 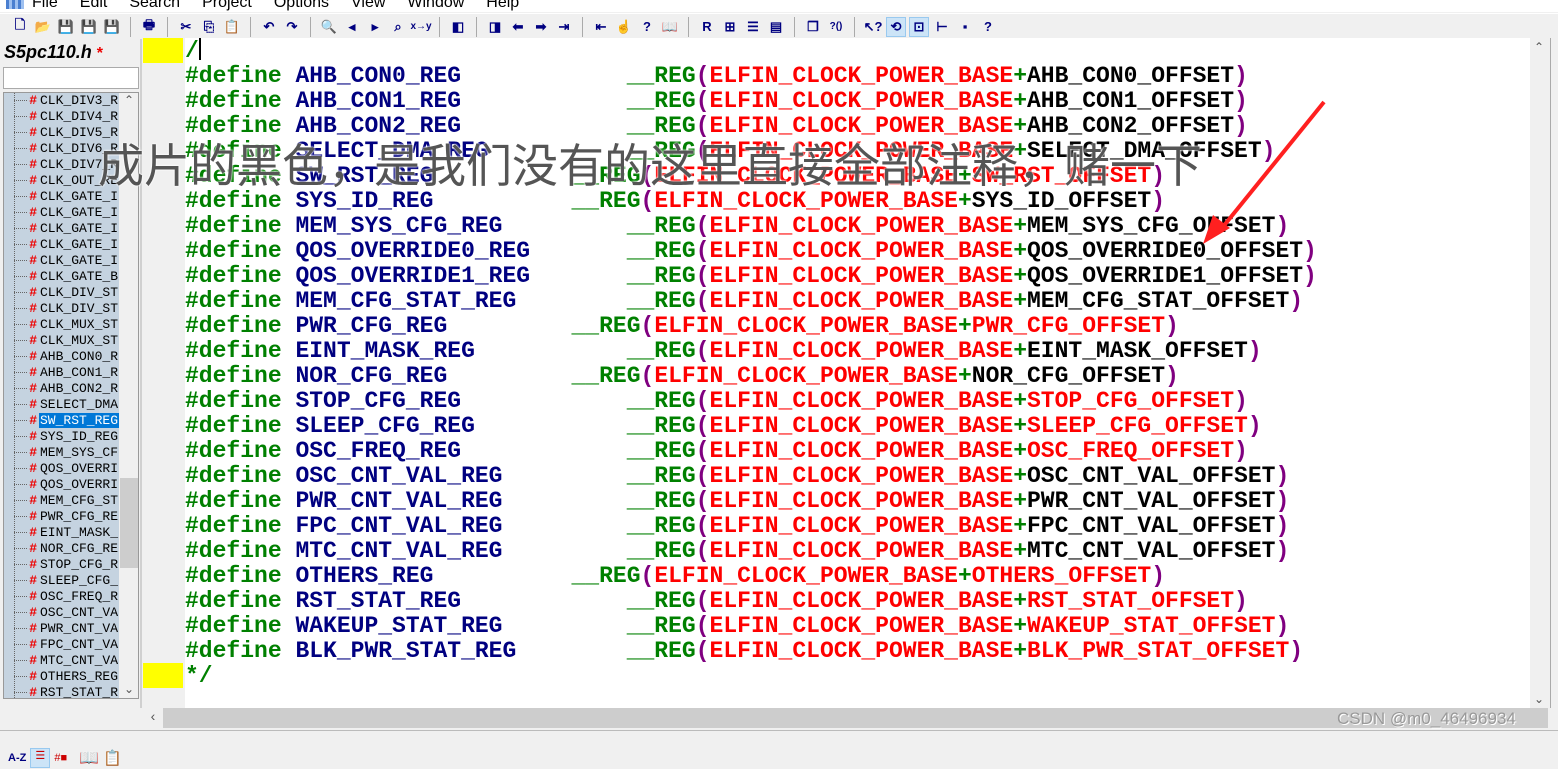 I want to click on find-next-icon: ▸, so click(x=375, y=27).